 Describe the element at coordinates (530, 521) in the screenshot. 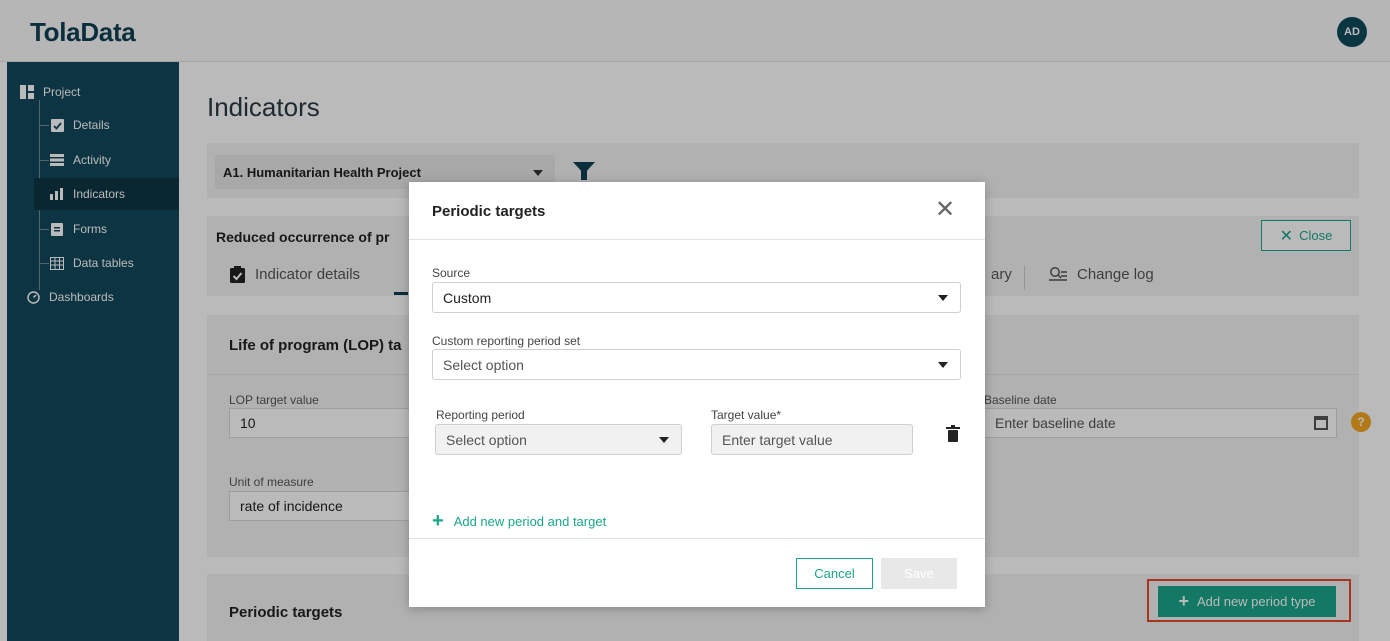

I see `add-period-target-label: Add new period and target` at that location.